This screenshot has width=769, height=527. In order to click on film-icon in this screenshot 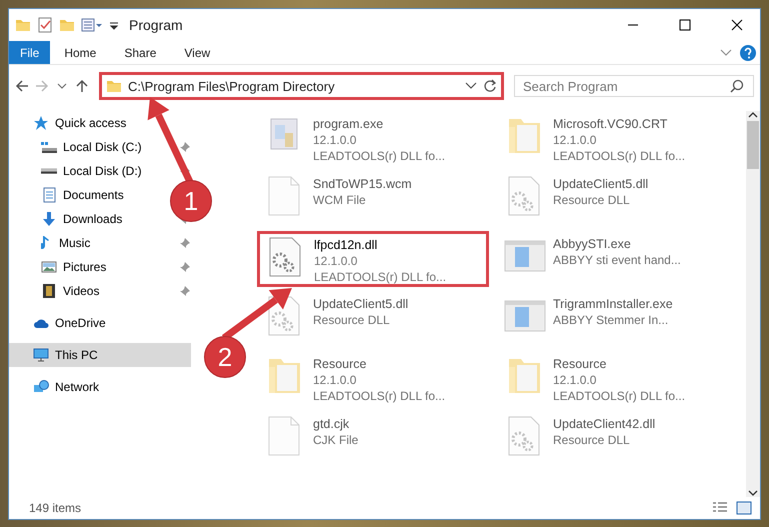, I will do `click(49, 291)`.